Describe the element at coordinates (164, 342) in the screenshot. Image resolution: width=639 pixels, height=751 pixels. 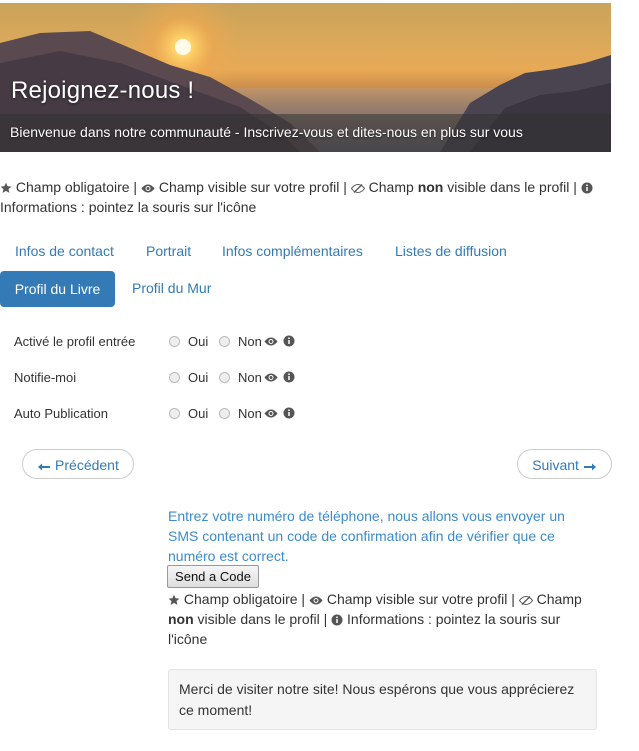
I see `field-row-profil-entree: Activé le profil entrée Oui Non` at that location.